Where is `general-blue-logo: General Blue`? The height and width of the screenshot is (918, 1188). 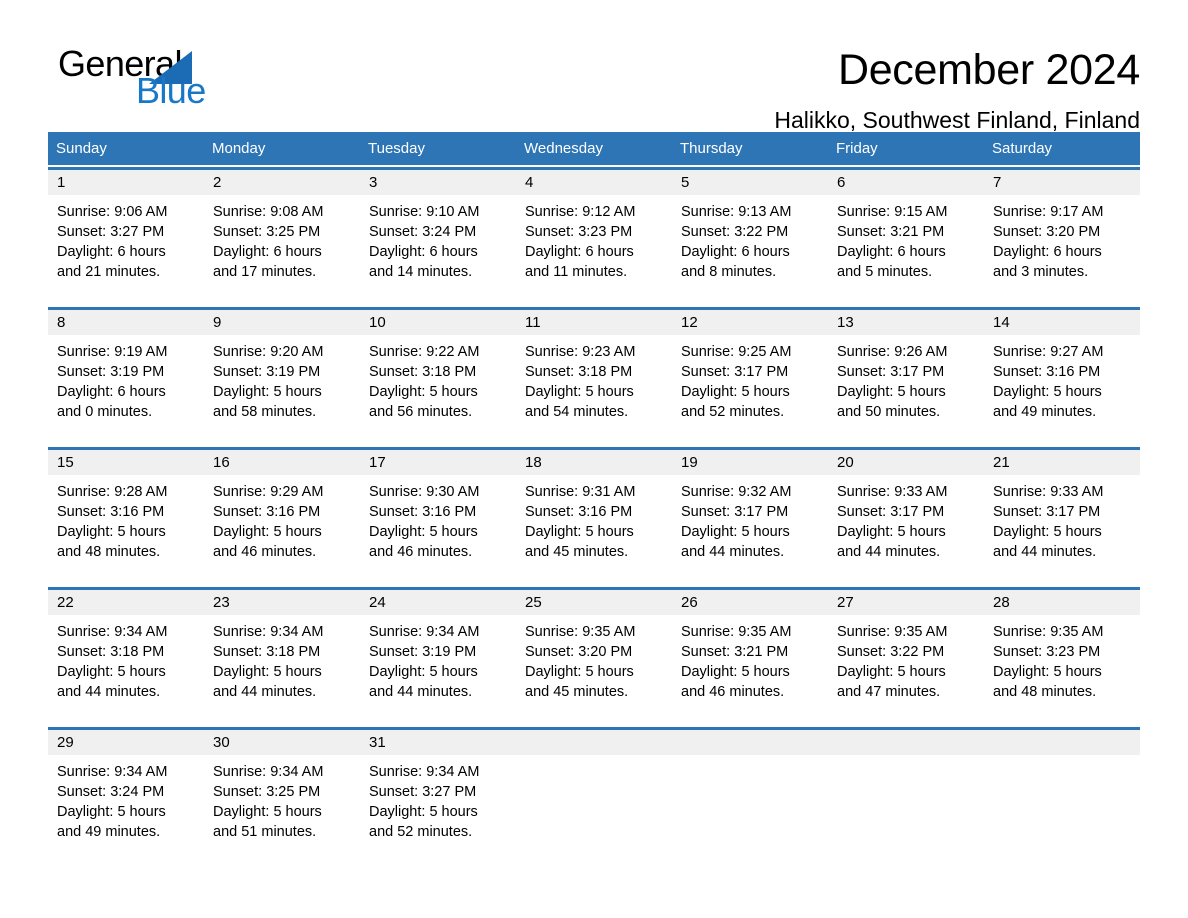
general-blue-logo: General Blue is located at coordinates (228, 80).